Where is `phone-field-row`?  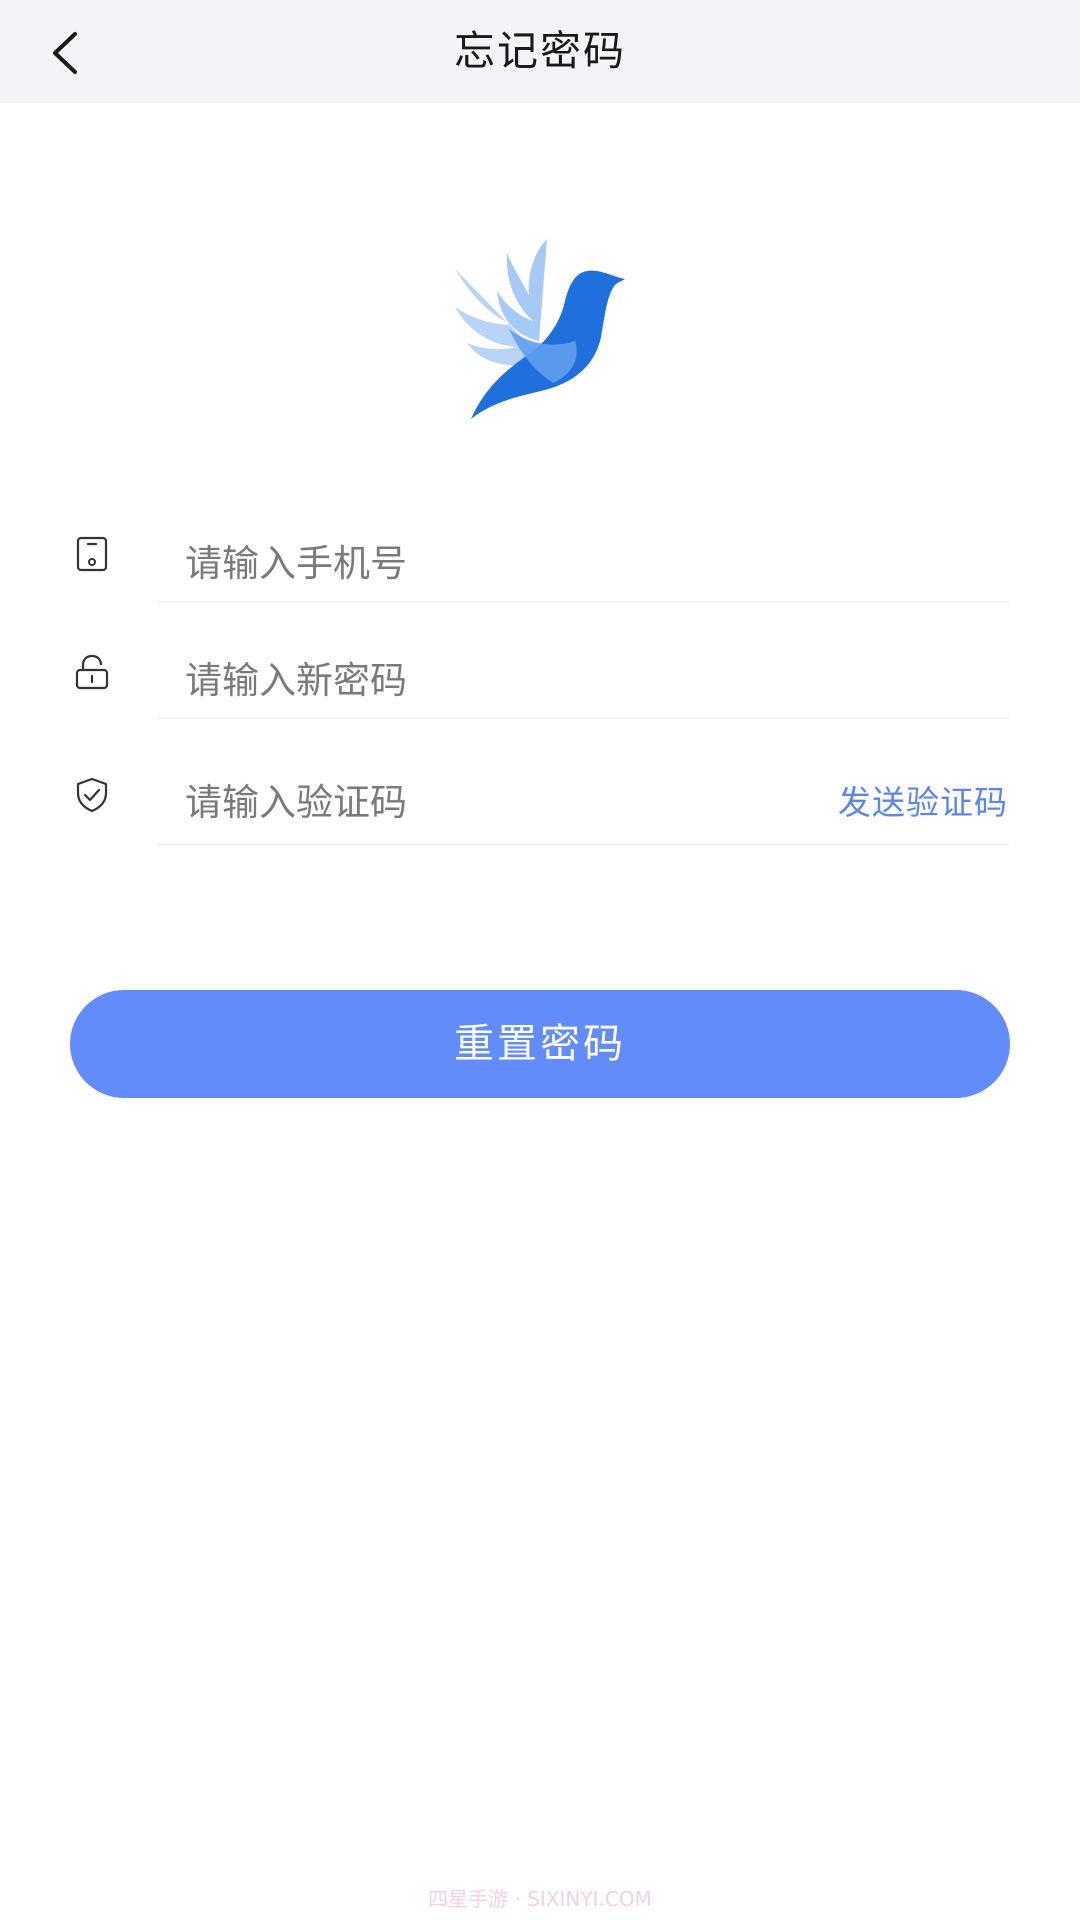
phone-field-row is located at coordinates (540, 565).